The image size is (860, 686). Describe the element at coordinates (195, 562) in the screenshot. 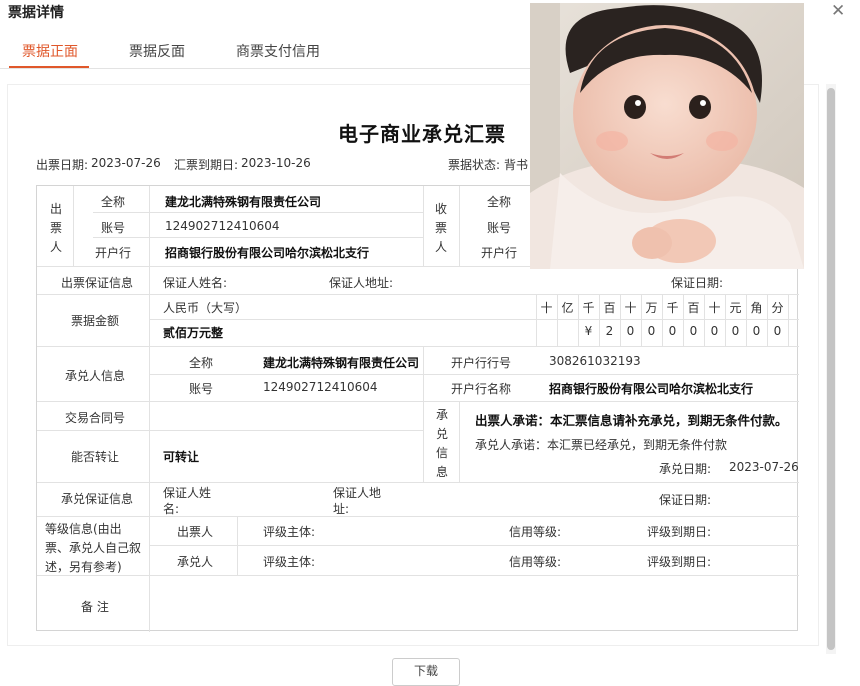

I see `rating-acceptor-label: 承兑人` at that location.